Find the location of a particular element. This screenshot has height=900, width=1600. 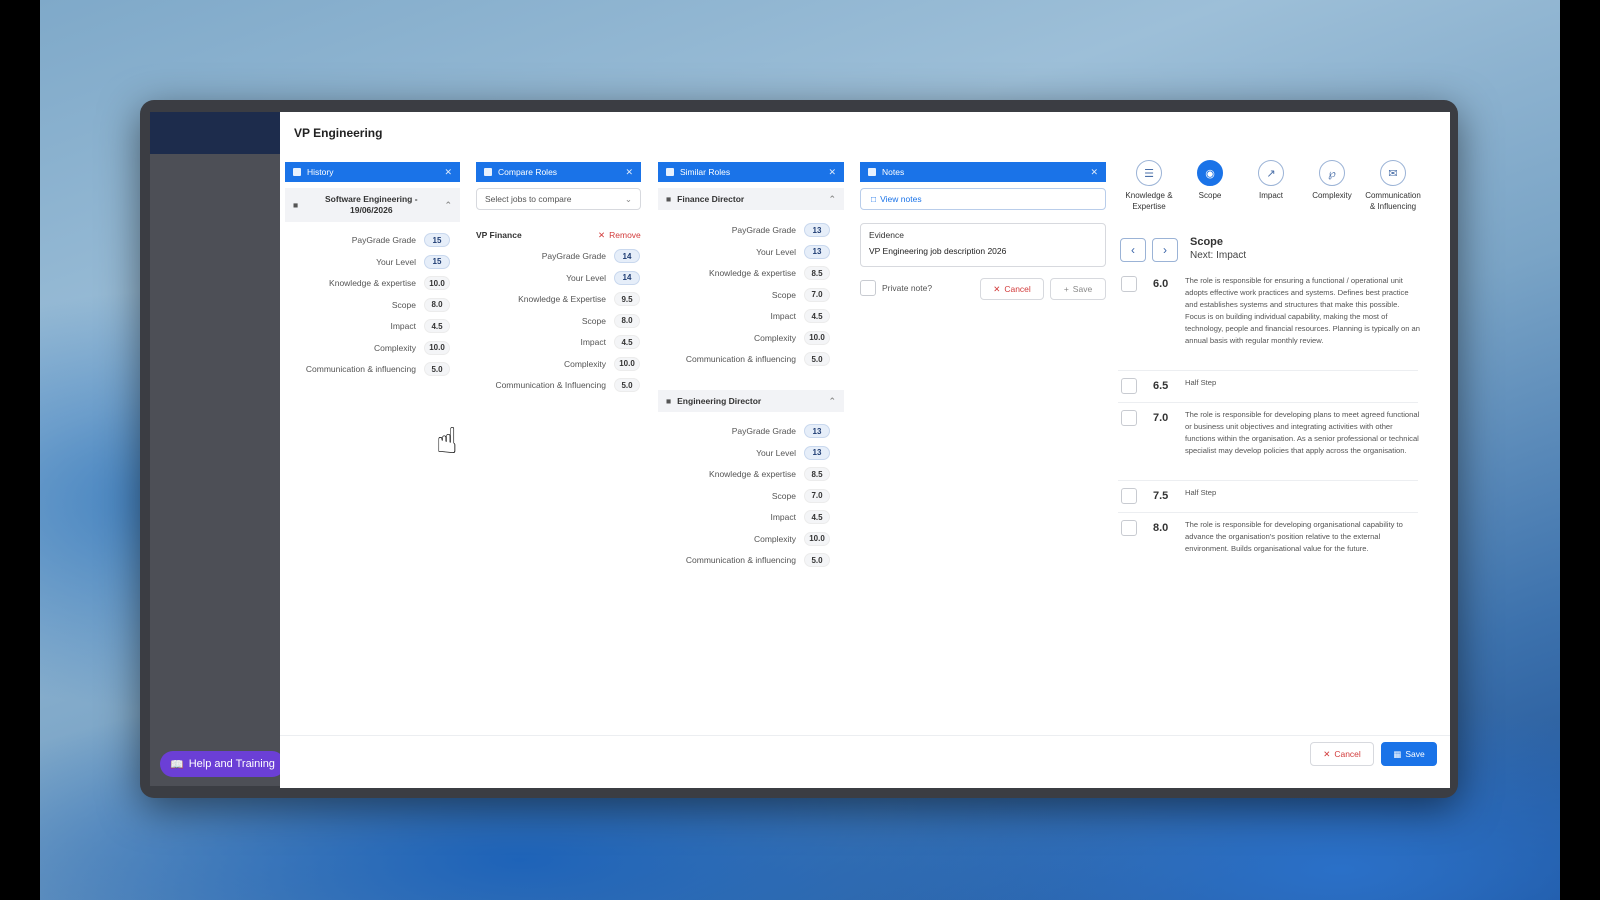

history-title: History is located at coordinates (320, 172).